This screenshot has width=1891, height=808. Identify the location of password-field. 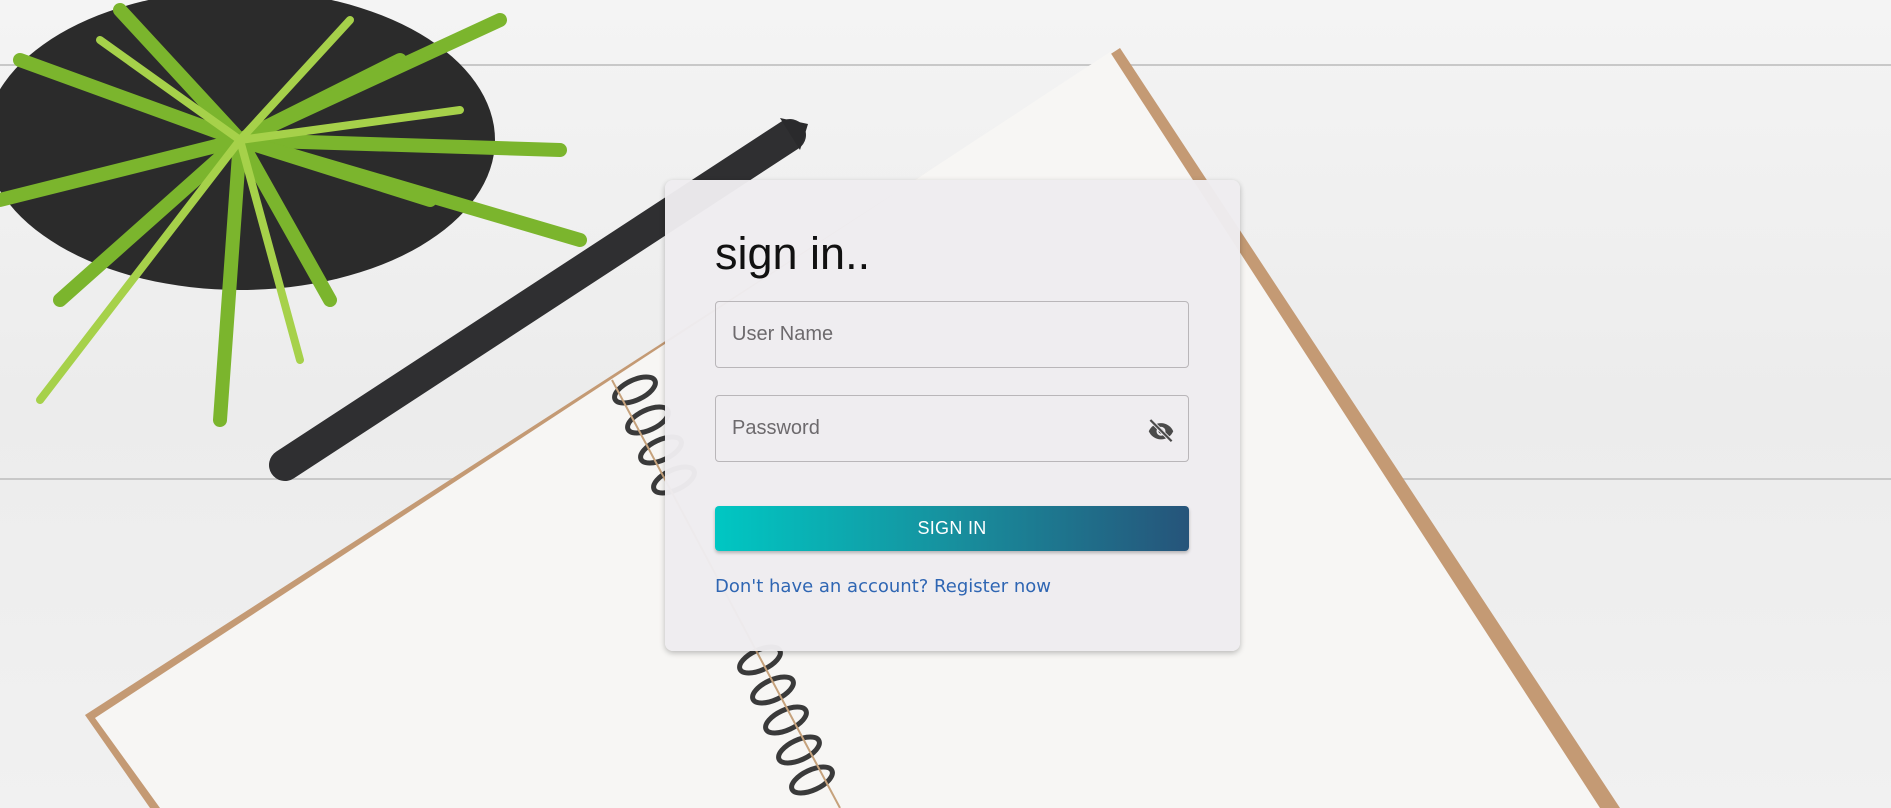
(952, 428).